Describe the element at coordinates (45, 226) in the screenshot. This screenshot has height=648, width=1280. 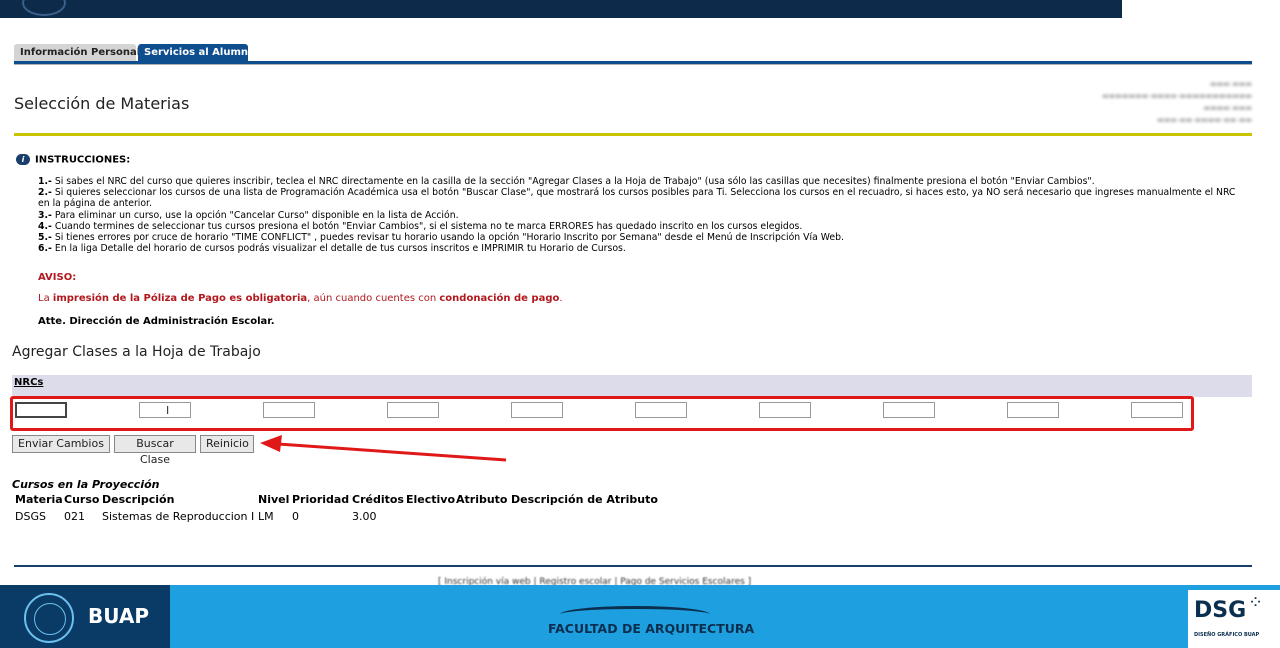
I see `instruction-number: 4.-` at that location.